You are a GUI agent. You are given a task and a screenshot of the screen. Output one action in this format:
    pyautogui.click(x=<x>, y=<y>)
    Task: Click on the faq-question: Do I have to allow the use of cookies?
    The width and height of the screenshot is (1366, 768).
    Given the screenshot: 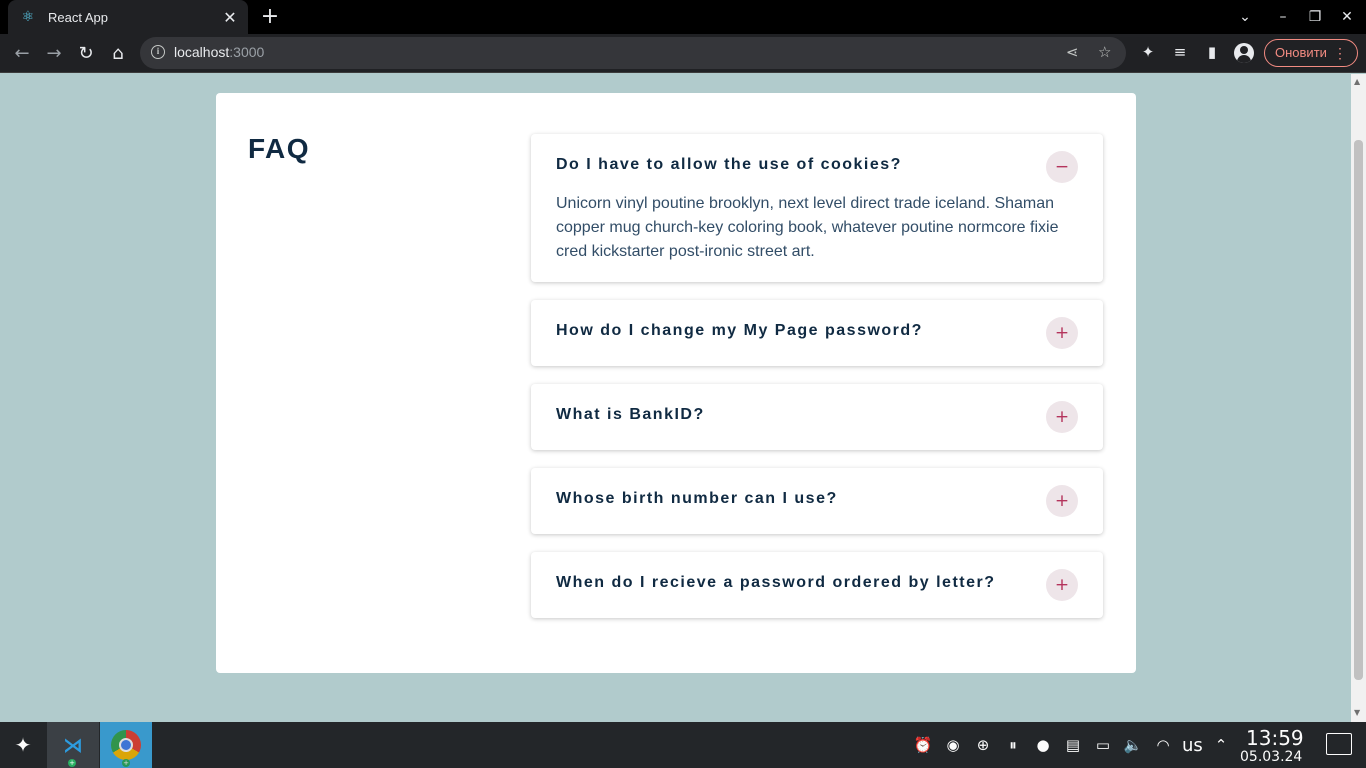 What is the action you would take?
    pyautogui.click(x=729, y=164)
    